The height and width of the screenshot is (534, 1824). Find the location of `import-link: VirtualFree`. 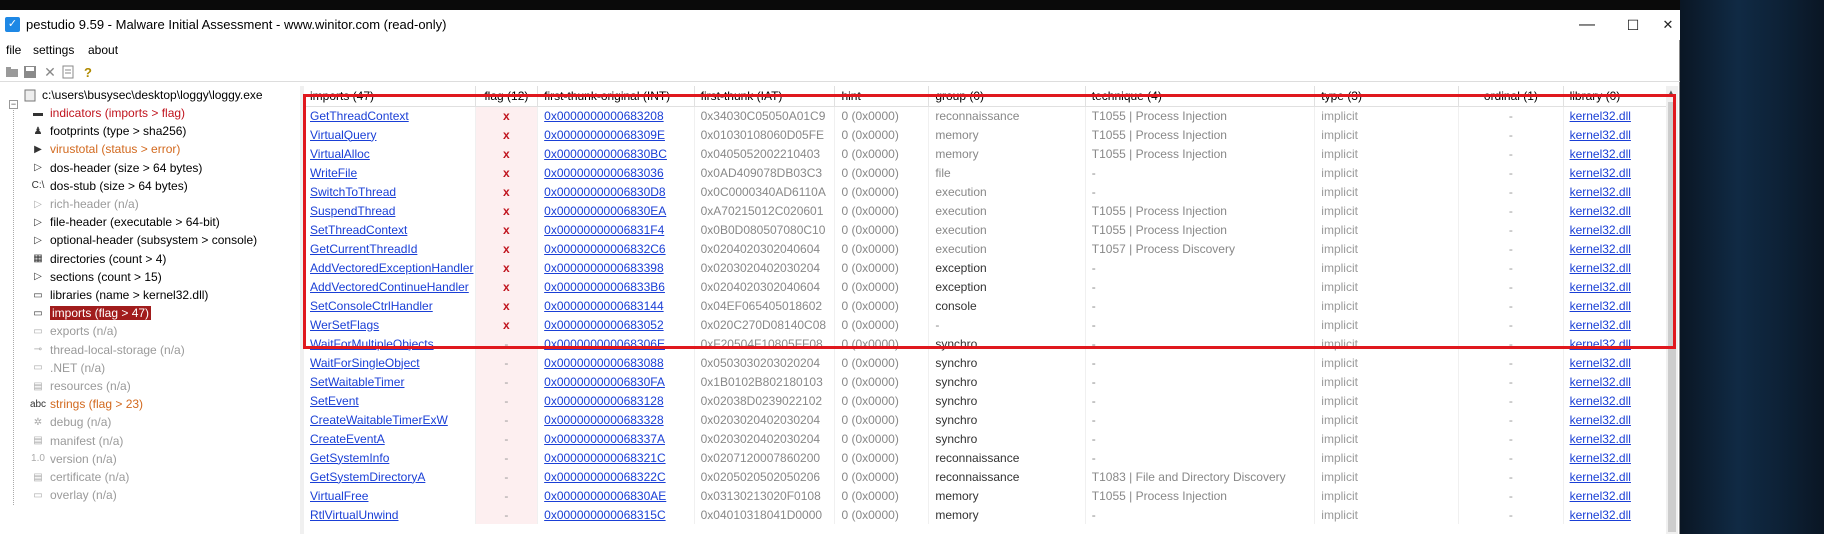

import-link: VirtualFree is located at coordinates (339, 496).